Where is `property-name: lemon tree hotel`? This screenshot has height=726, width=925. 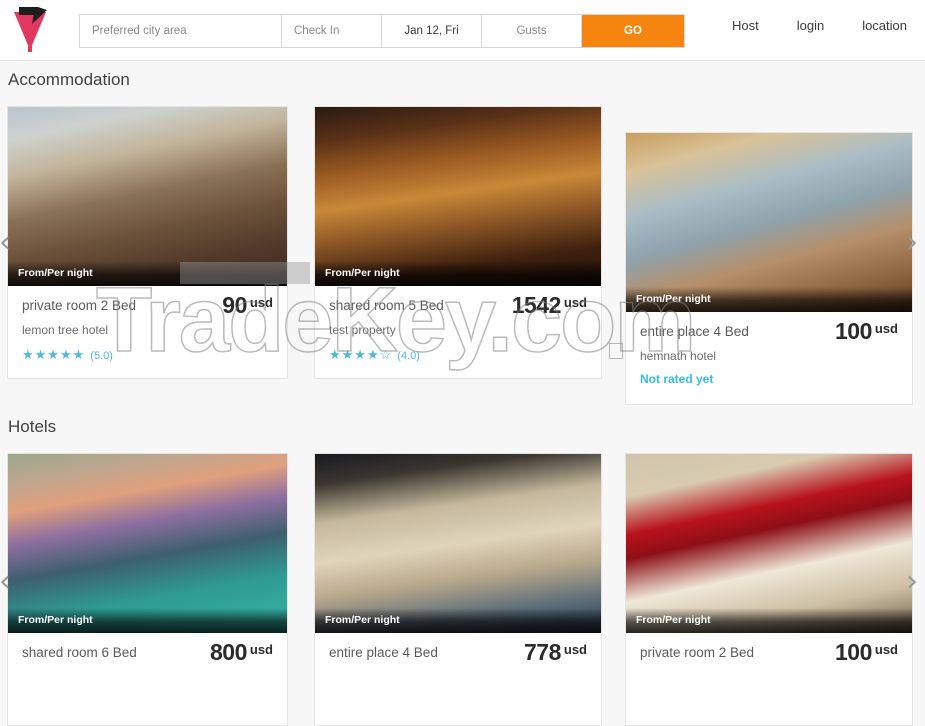 property-name: lemon tree hotel is located at coordinates (65, 330).